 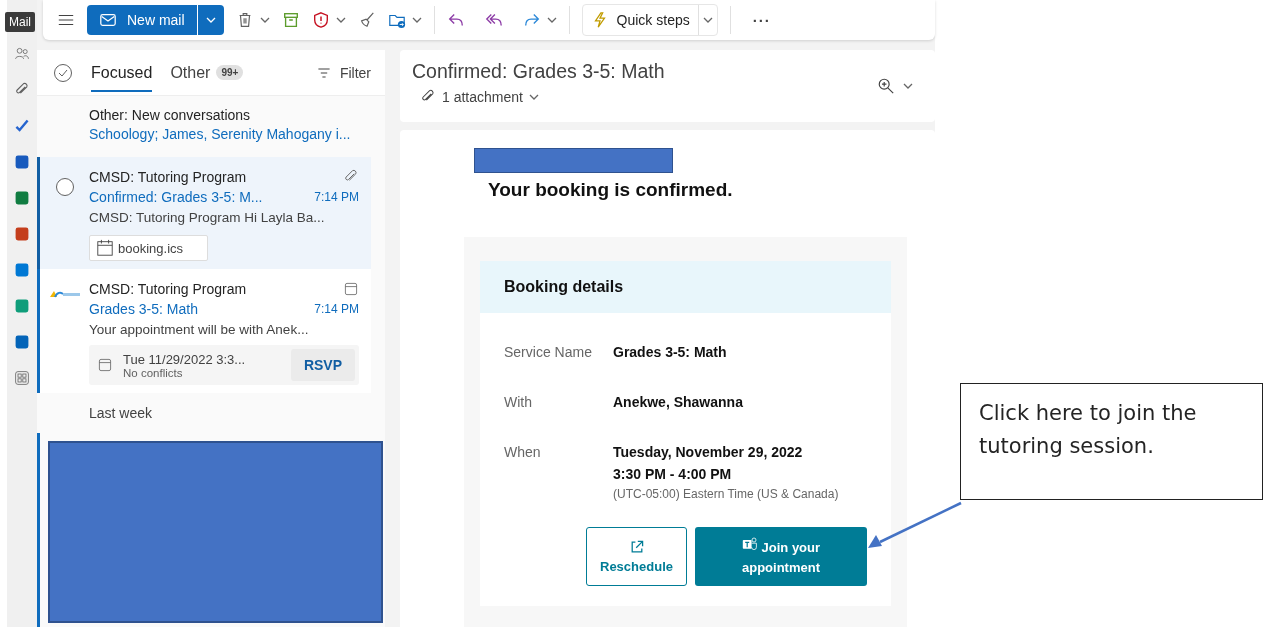 I want to click on tab: Focused, so click(x=122, y=72).